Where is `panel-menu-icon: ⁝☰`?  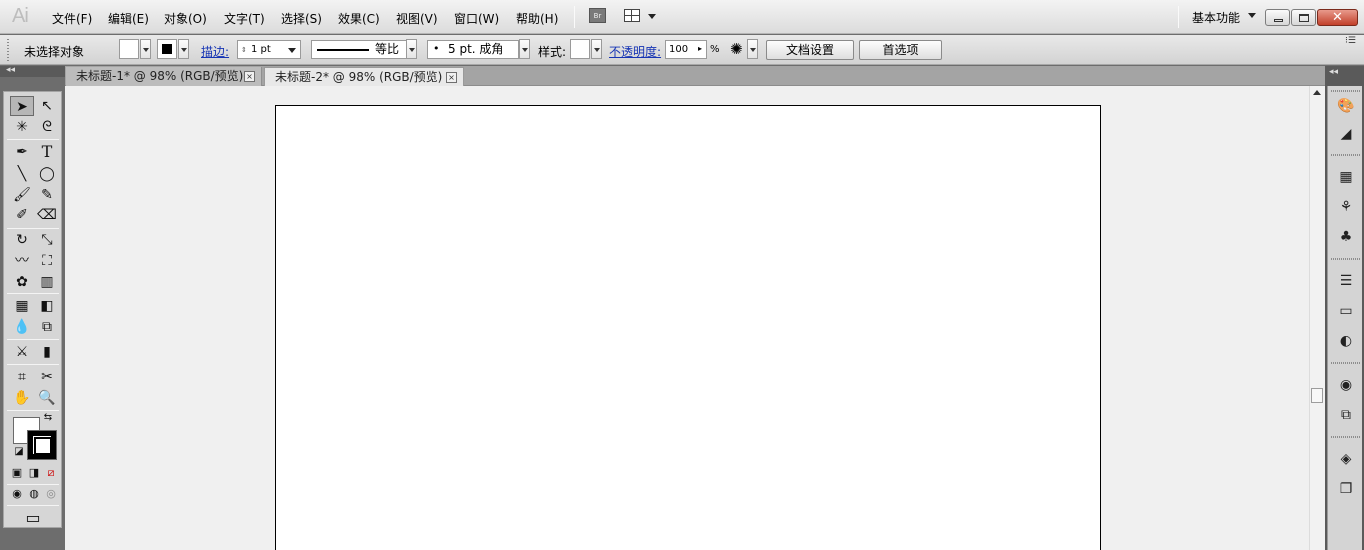 panel-menu-icon: ⁝☰ is located at coordinates (1353, 41).